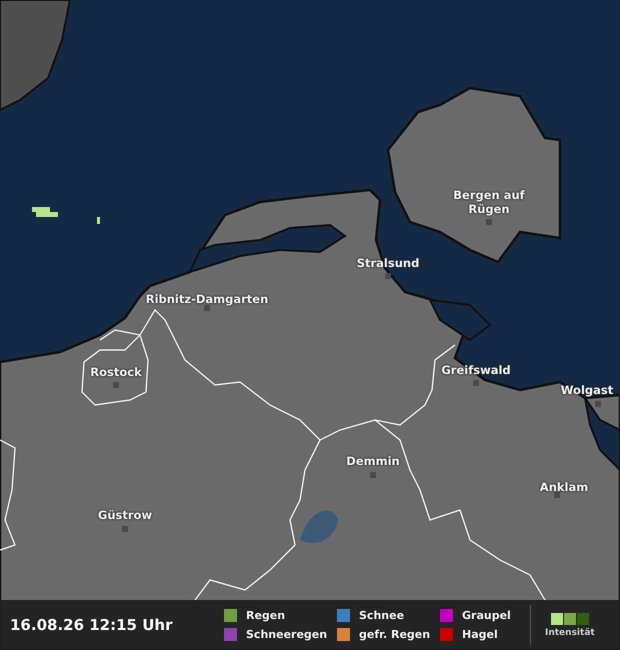 The height and width of the screenshot is (650, 620). Describe the element at coordinates (564, 487) in the screenshot. I see `city-label: Anklam` at that location.